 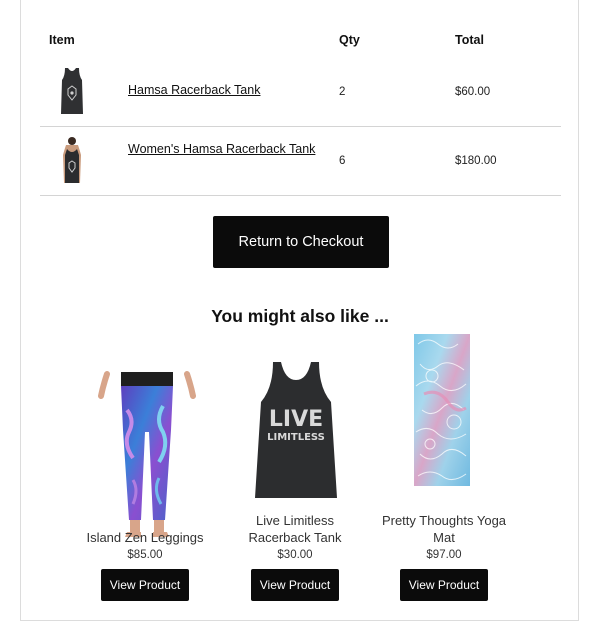 I want to click on hamsa-tank-thumbnail, so click(x=72, y=91).